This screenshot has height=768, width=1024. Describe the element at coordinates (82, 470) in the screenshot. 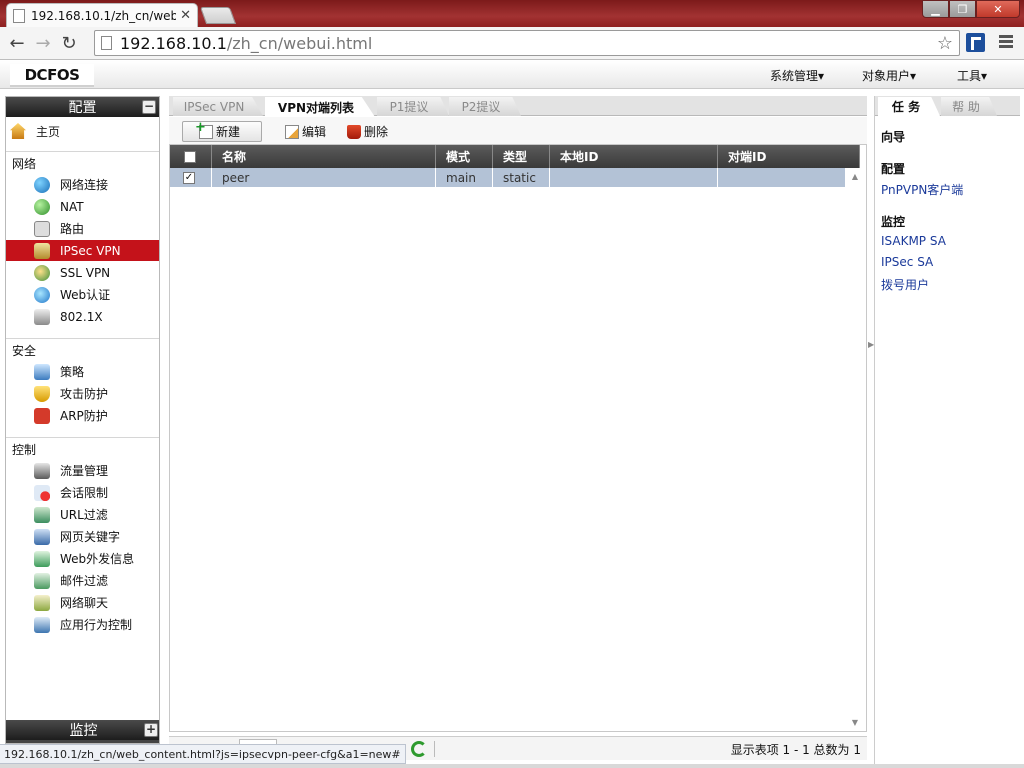

I see `sidebar-item-traffic-management: 流量管理` at that location.